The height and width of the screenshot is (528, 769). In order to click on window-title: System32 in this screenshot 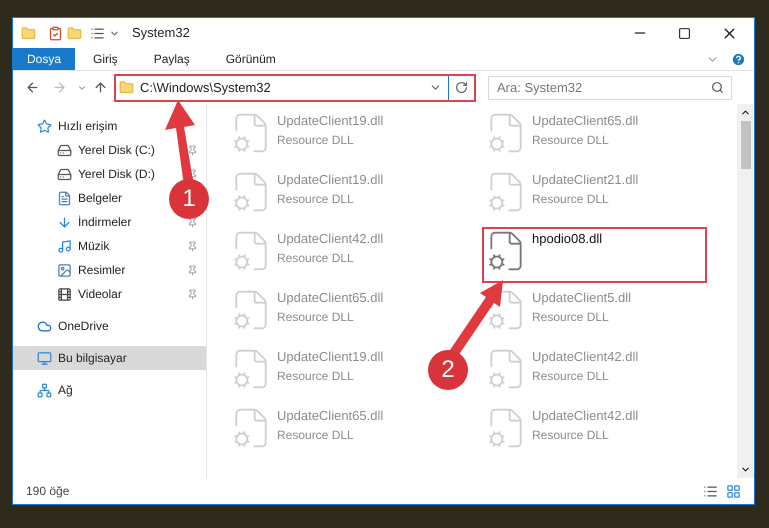, I will do `click(161, 33)`.